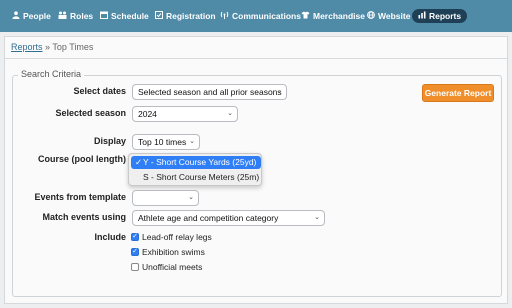 The image size is (512, 308). Describe the element at coordinates (109, 141) in the screenshot. I see `display-label: Display` at that location.